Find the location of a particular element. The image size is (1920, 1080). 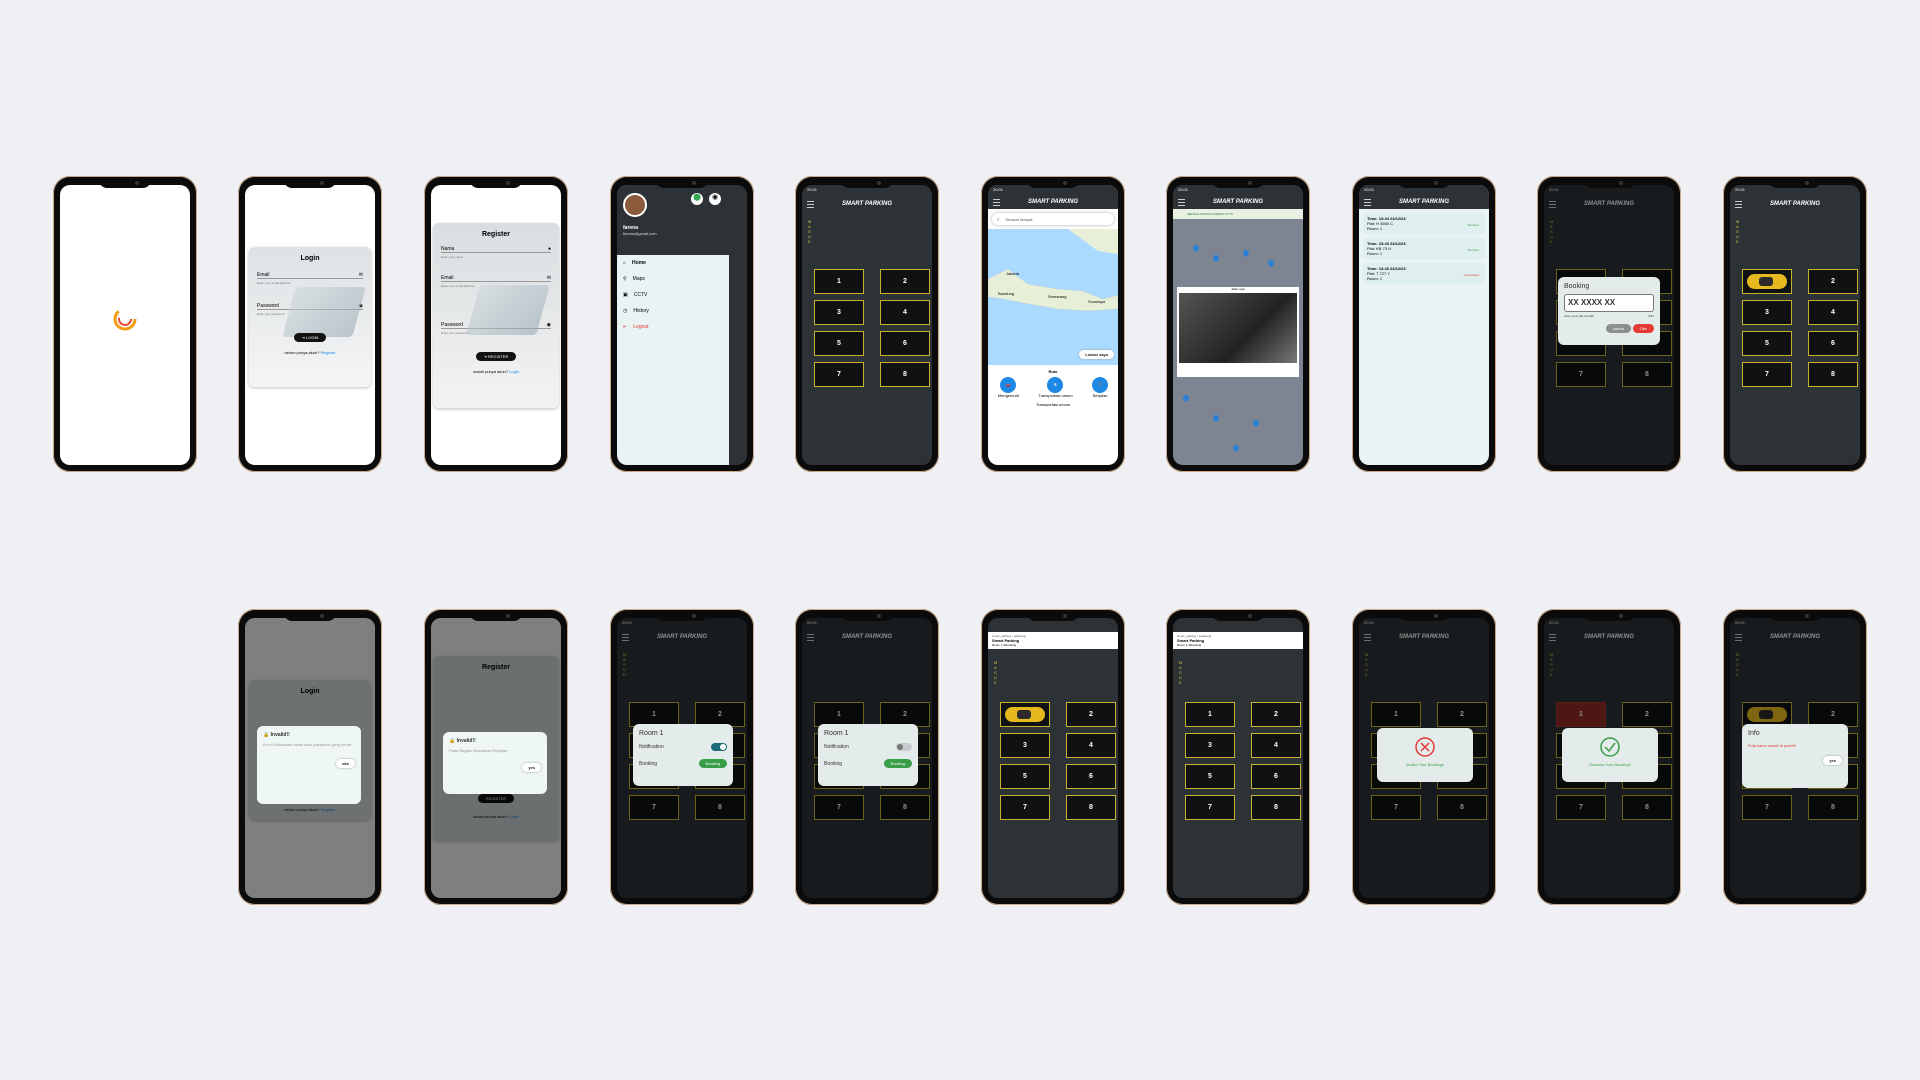

plate-counter: 0/11 is located at coordinates (1651, 316).